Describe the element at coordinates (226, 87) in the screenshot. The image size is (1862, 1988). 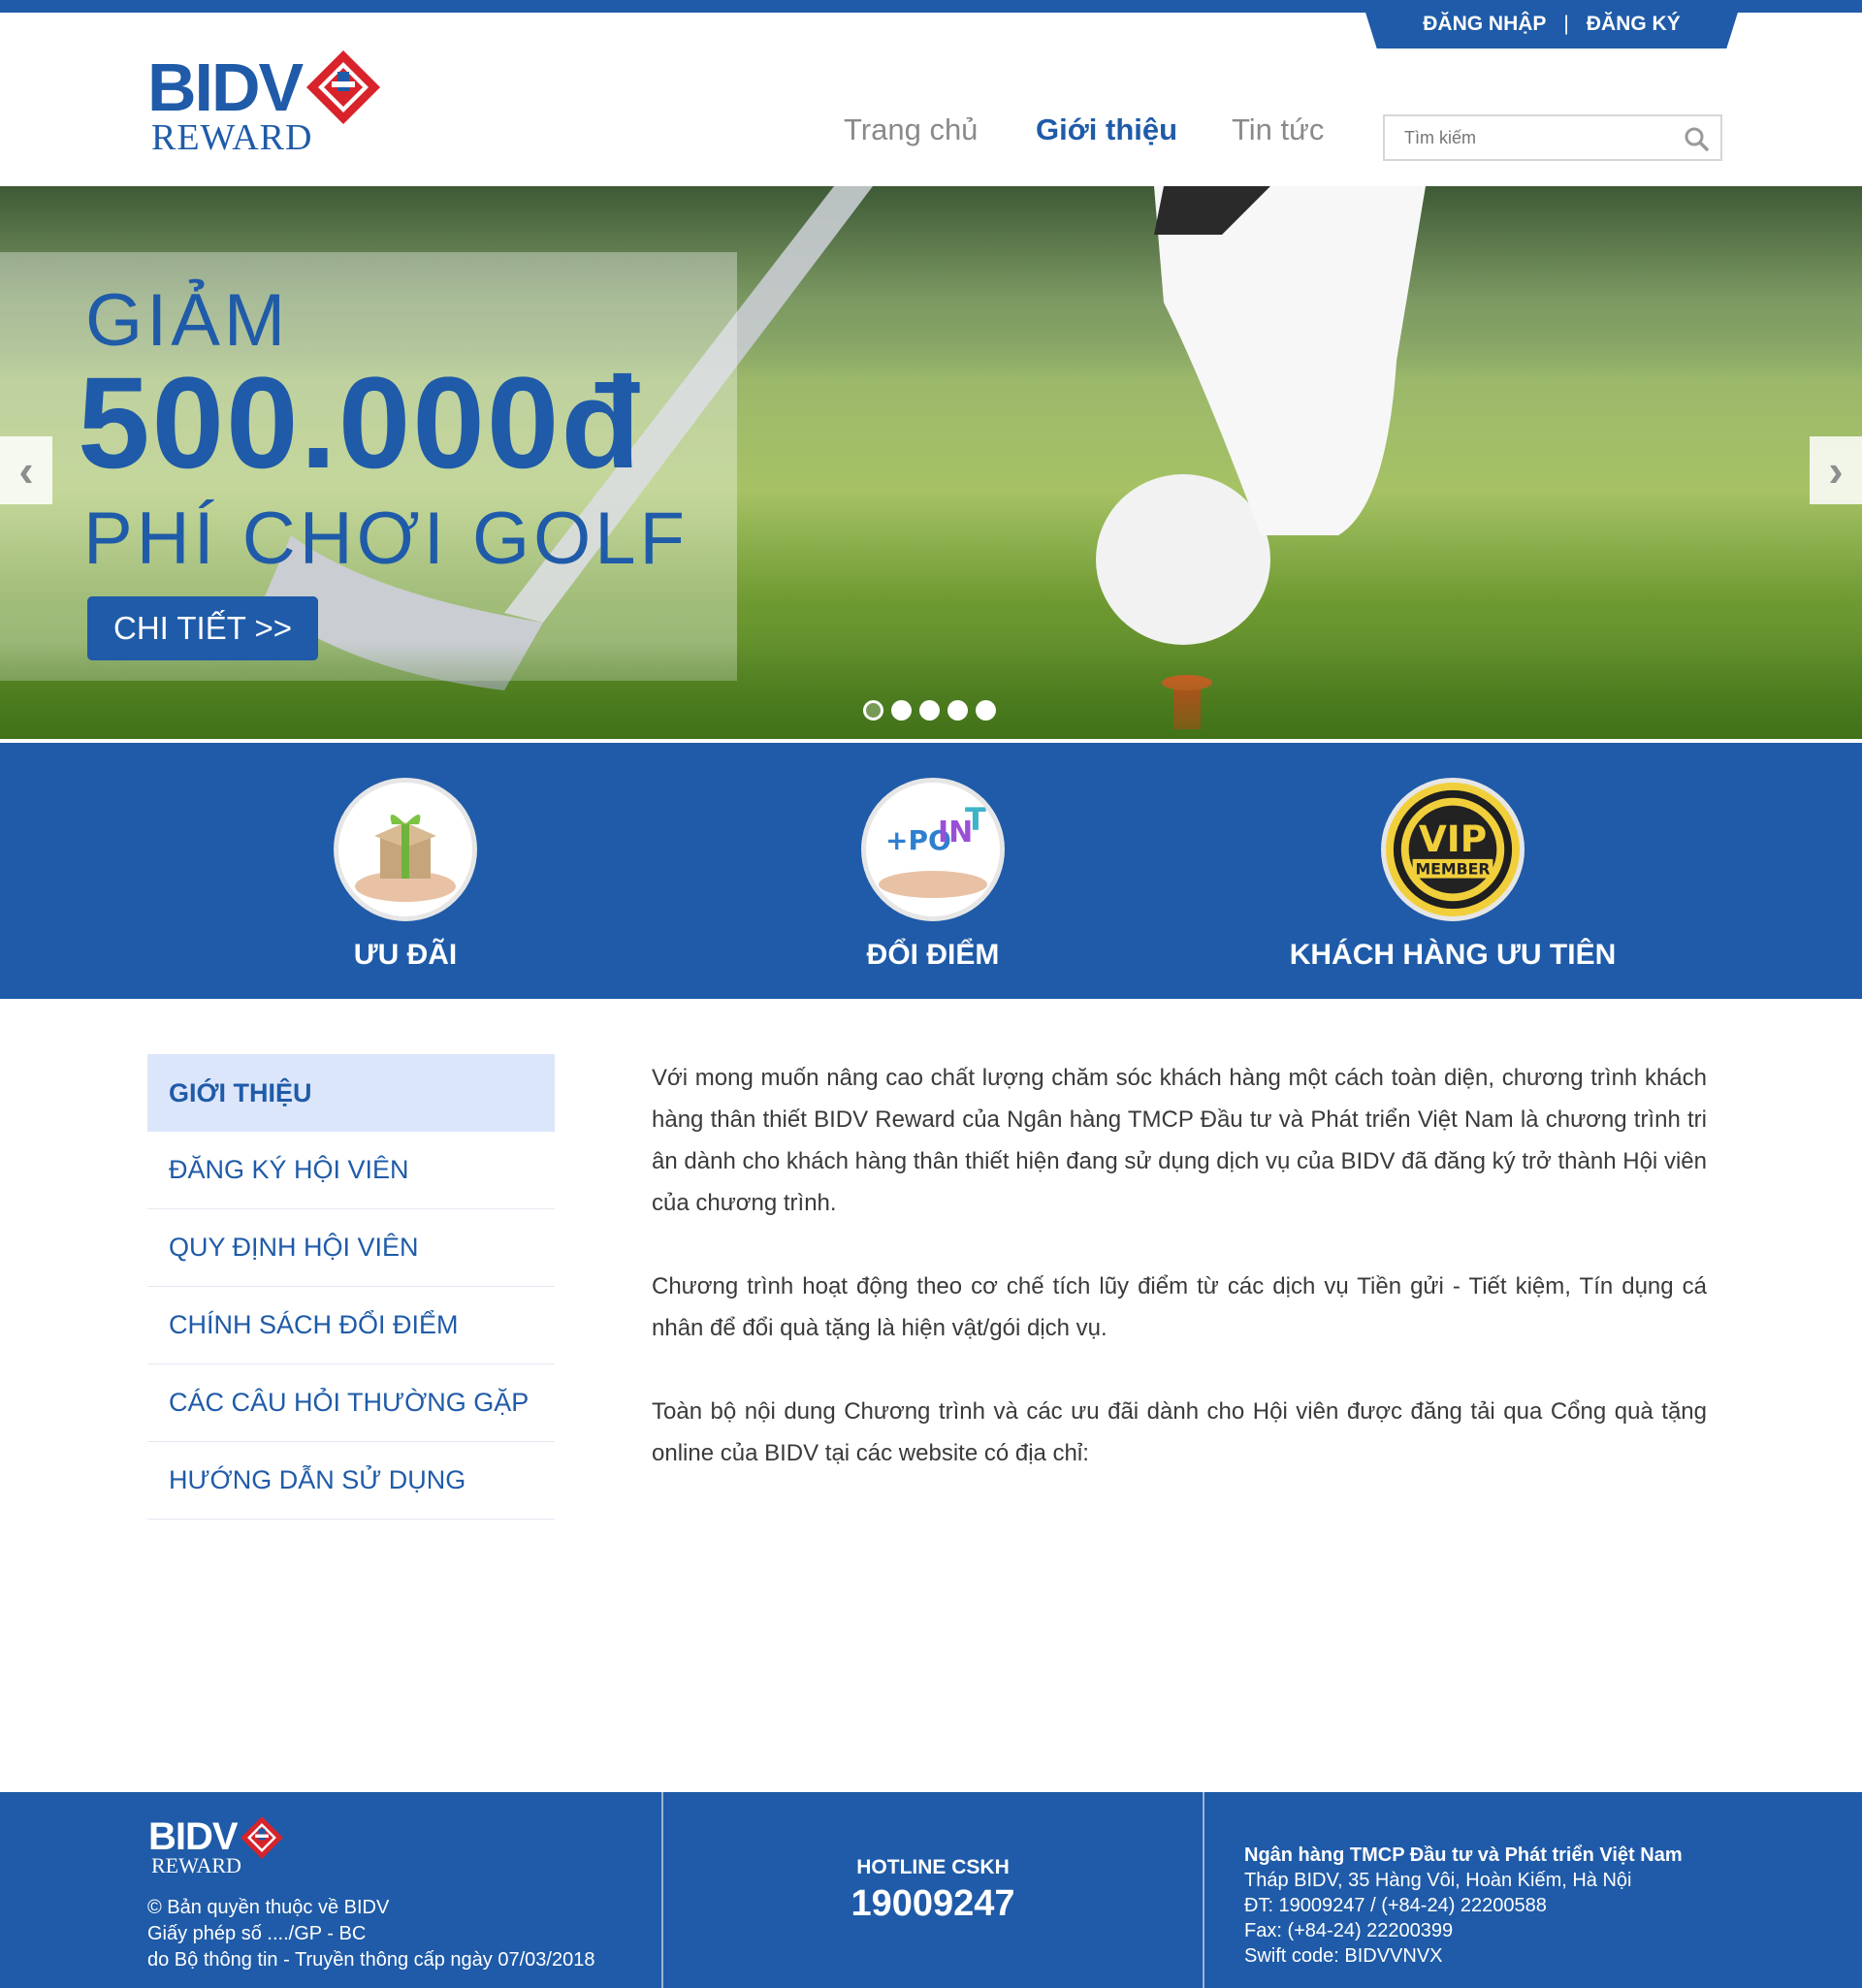
I see `logo-brand: BIDV` at that location.